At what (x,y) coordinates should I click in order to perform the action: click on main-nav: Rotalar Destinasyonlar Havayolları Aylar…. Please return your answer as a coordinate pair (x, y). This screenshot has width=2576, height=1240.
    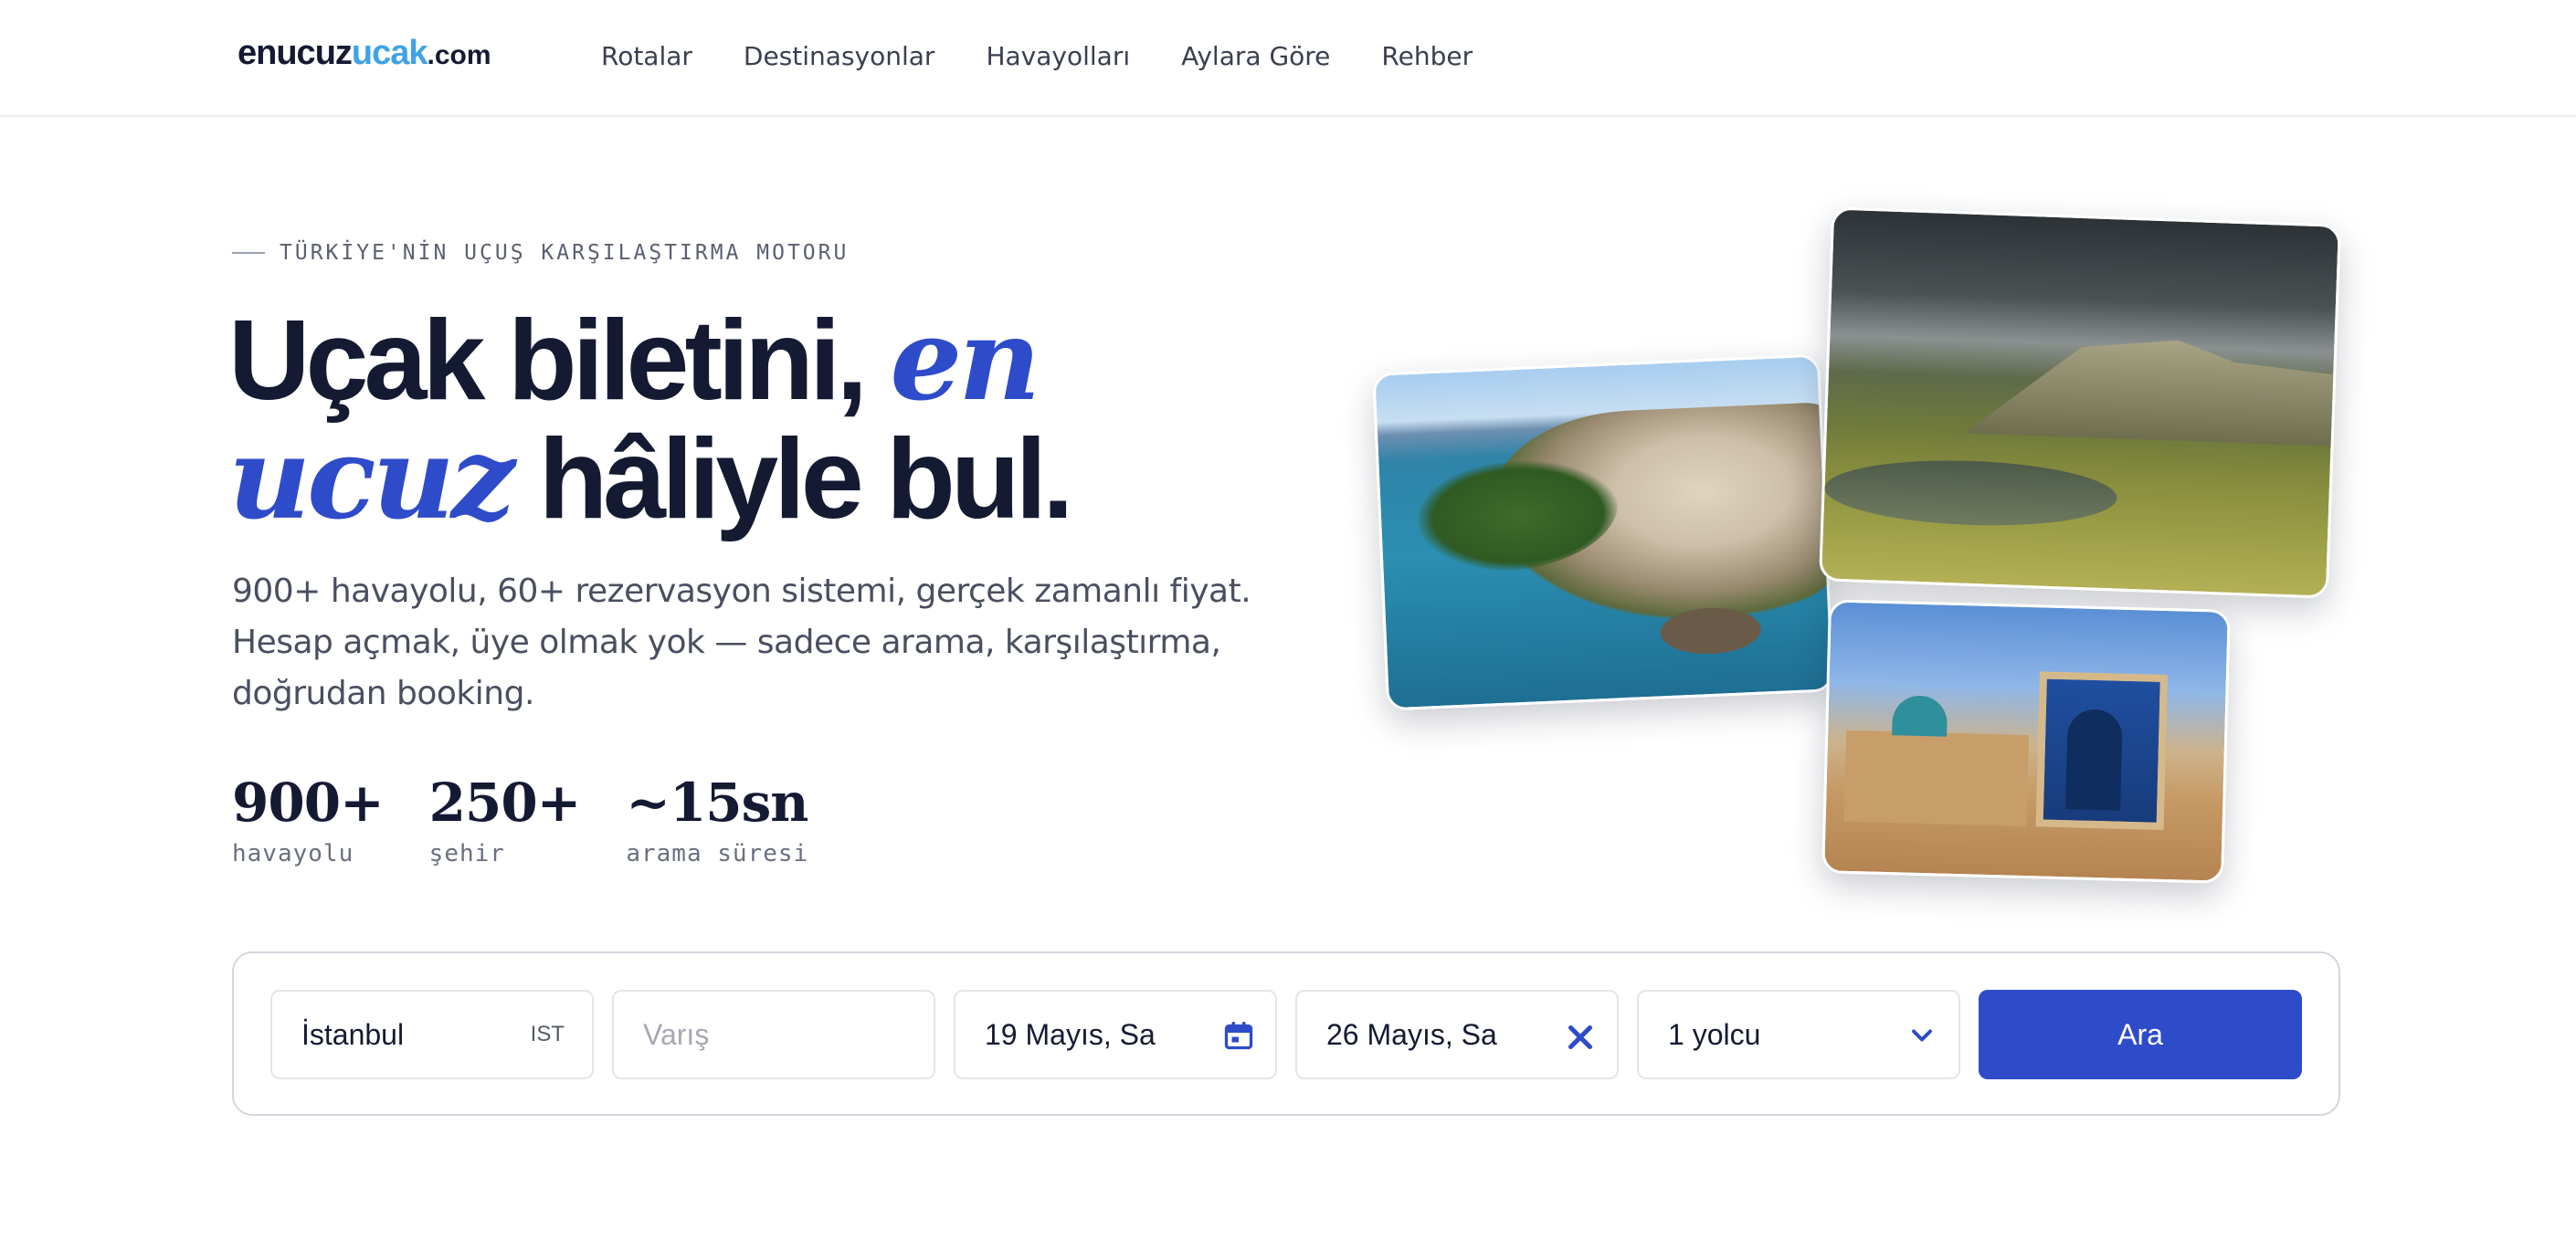
    Looking at the image, I should click on (1037, 57).